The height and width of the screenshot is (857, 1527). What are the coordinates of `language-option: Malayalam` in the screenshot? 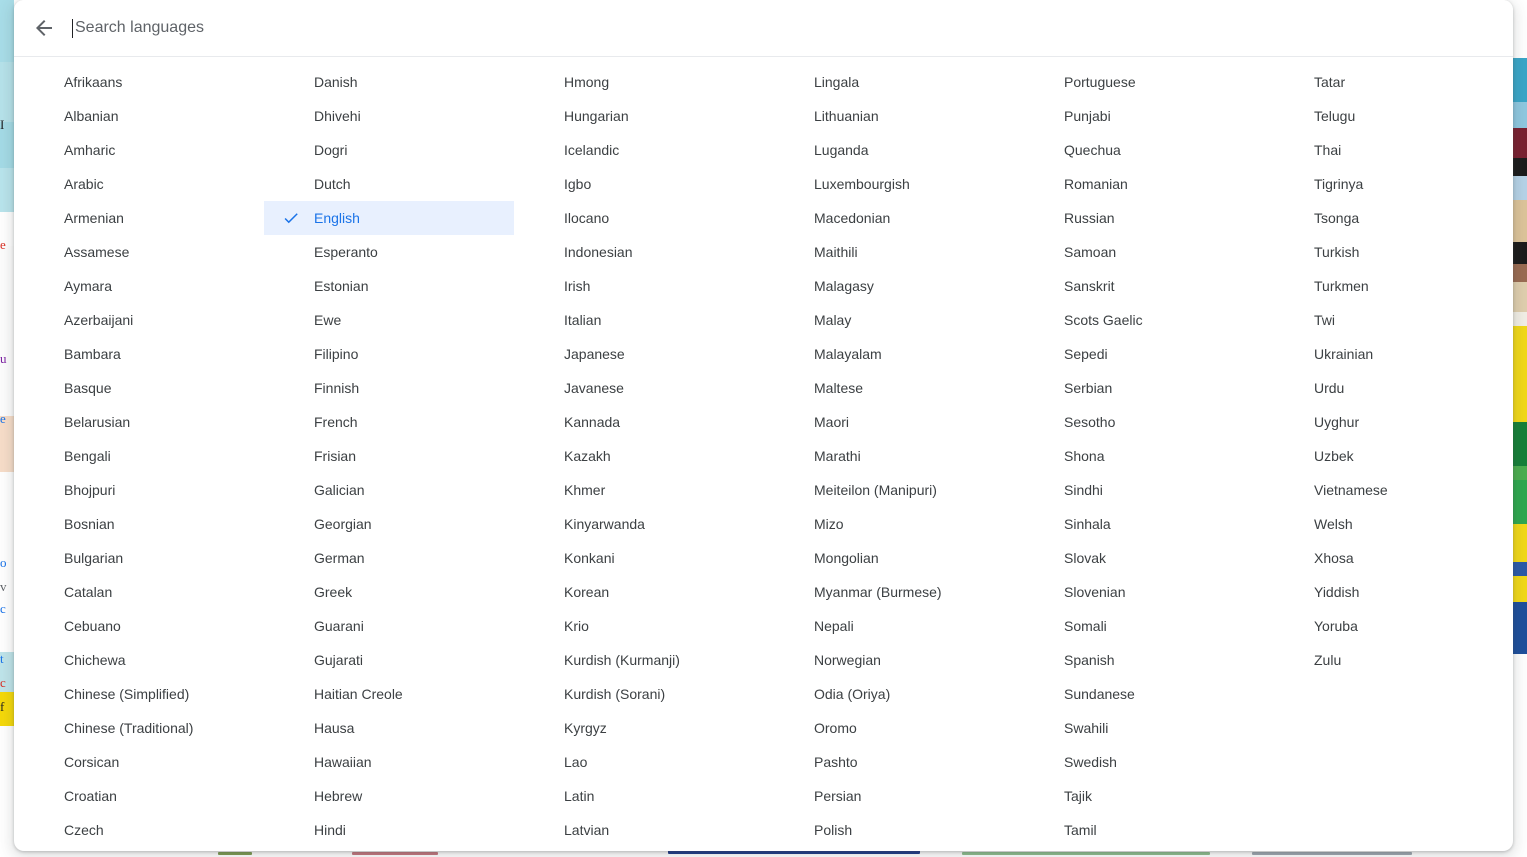 It's located at (889, 354).